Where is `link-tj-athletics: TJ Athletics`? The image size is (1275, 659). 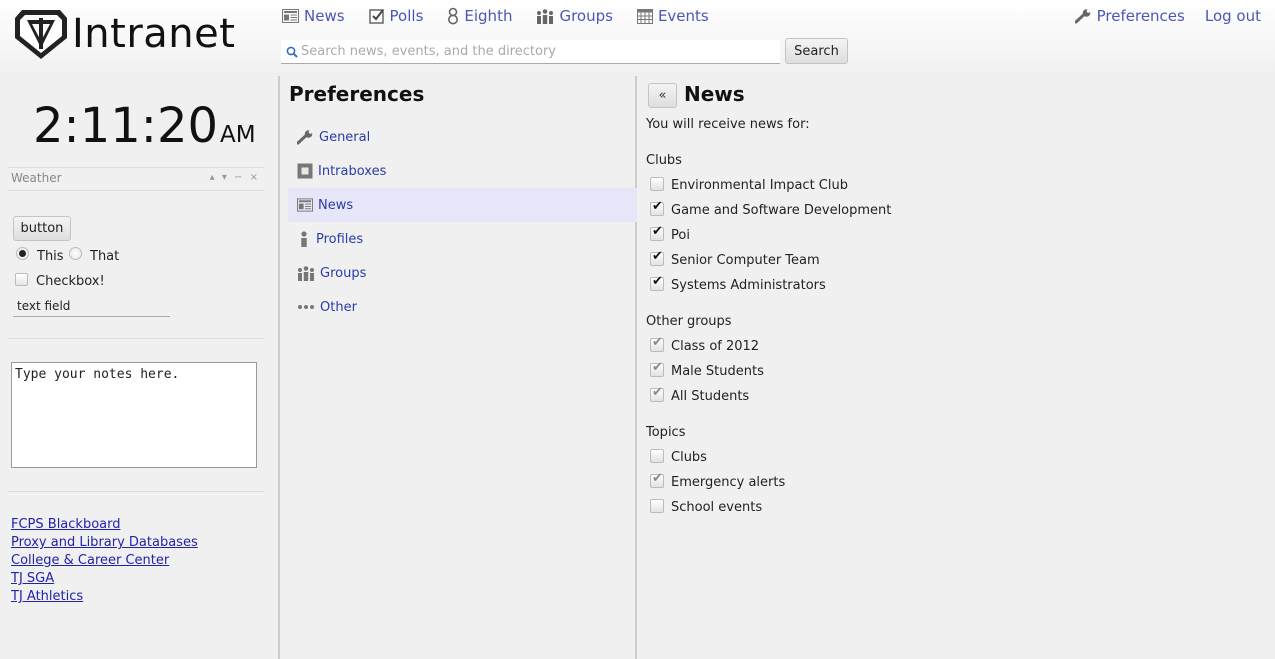
link-tj-athletics: TJ Athletics is located at coordinates (104, 597).